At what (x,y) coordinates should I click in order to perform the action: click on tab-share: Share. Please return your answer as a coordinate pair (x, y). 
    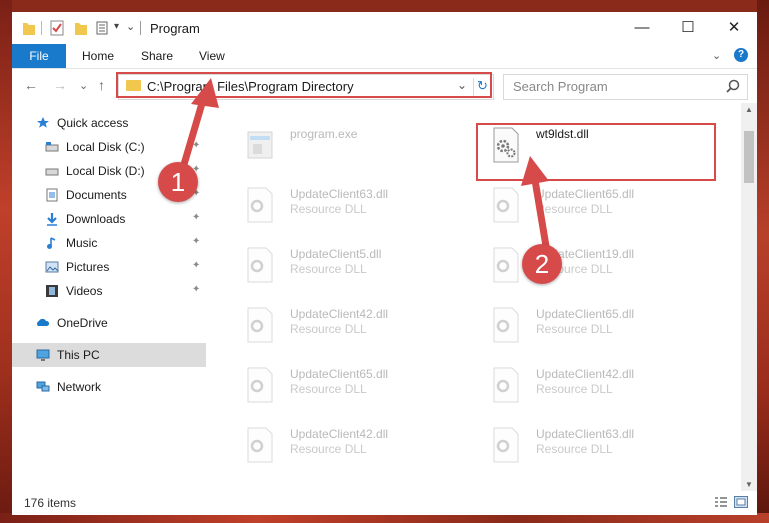
    Looking at the image, I should click on (157, 56).